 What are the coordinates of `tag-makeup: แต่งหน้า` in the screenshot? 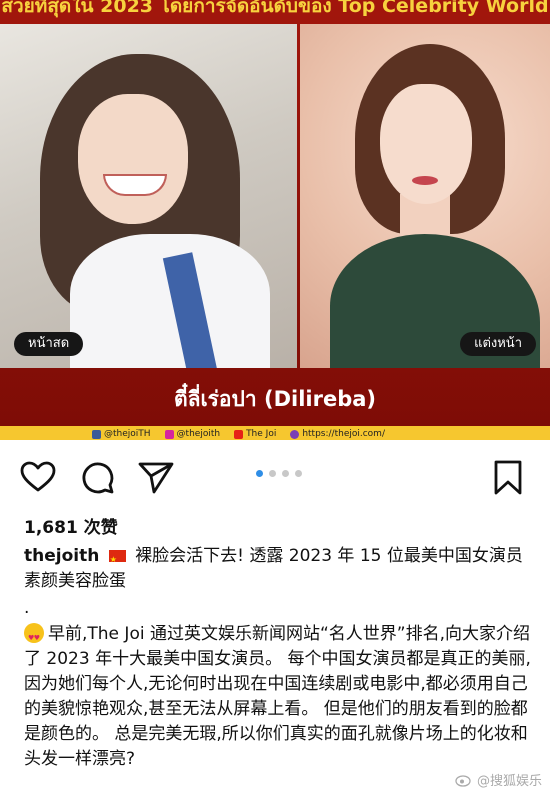 It's located at (498, 344).